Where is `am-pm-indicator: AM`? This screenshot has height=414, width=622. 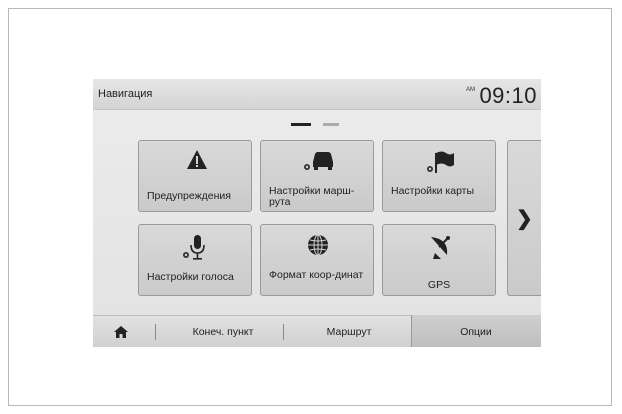
am-pm-indicator: AM is located at coordinates (470, 90).